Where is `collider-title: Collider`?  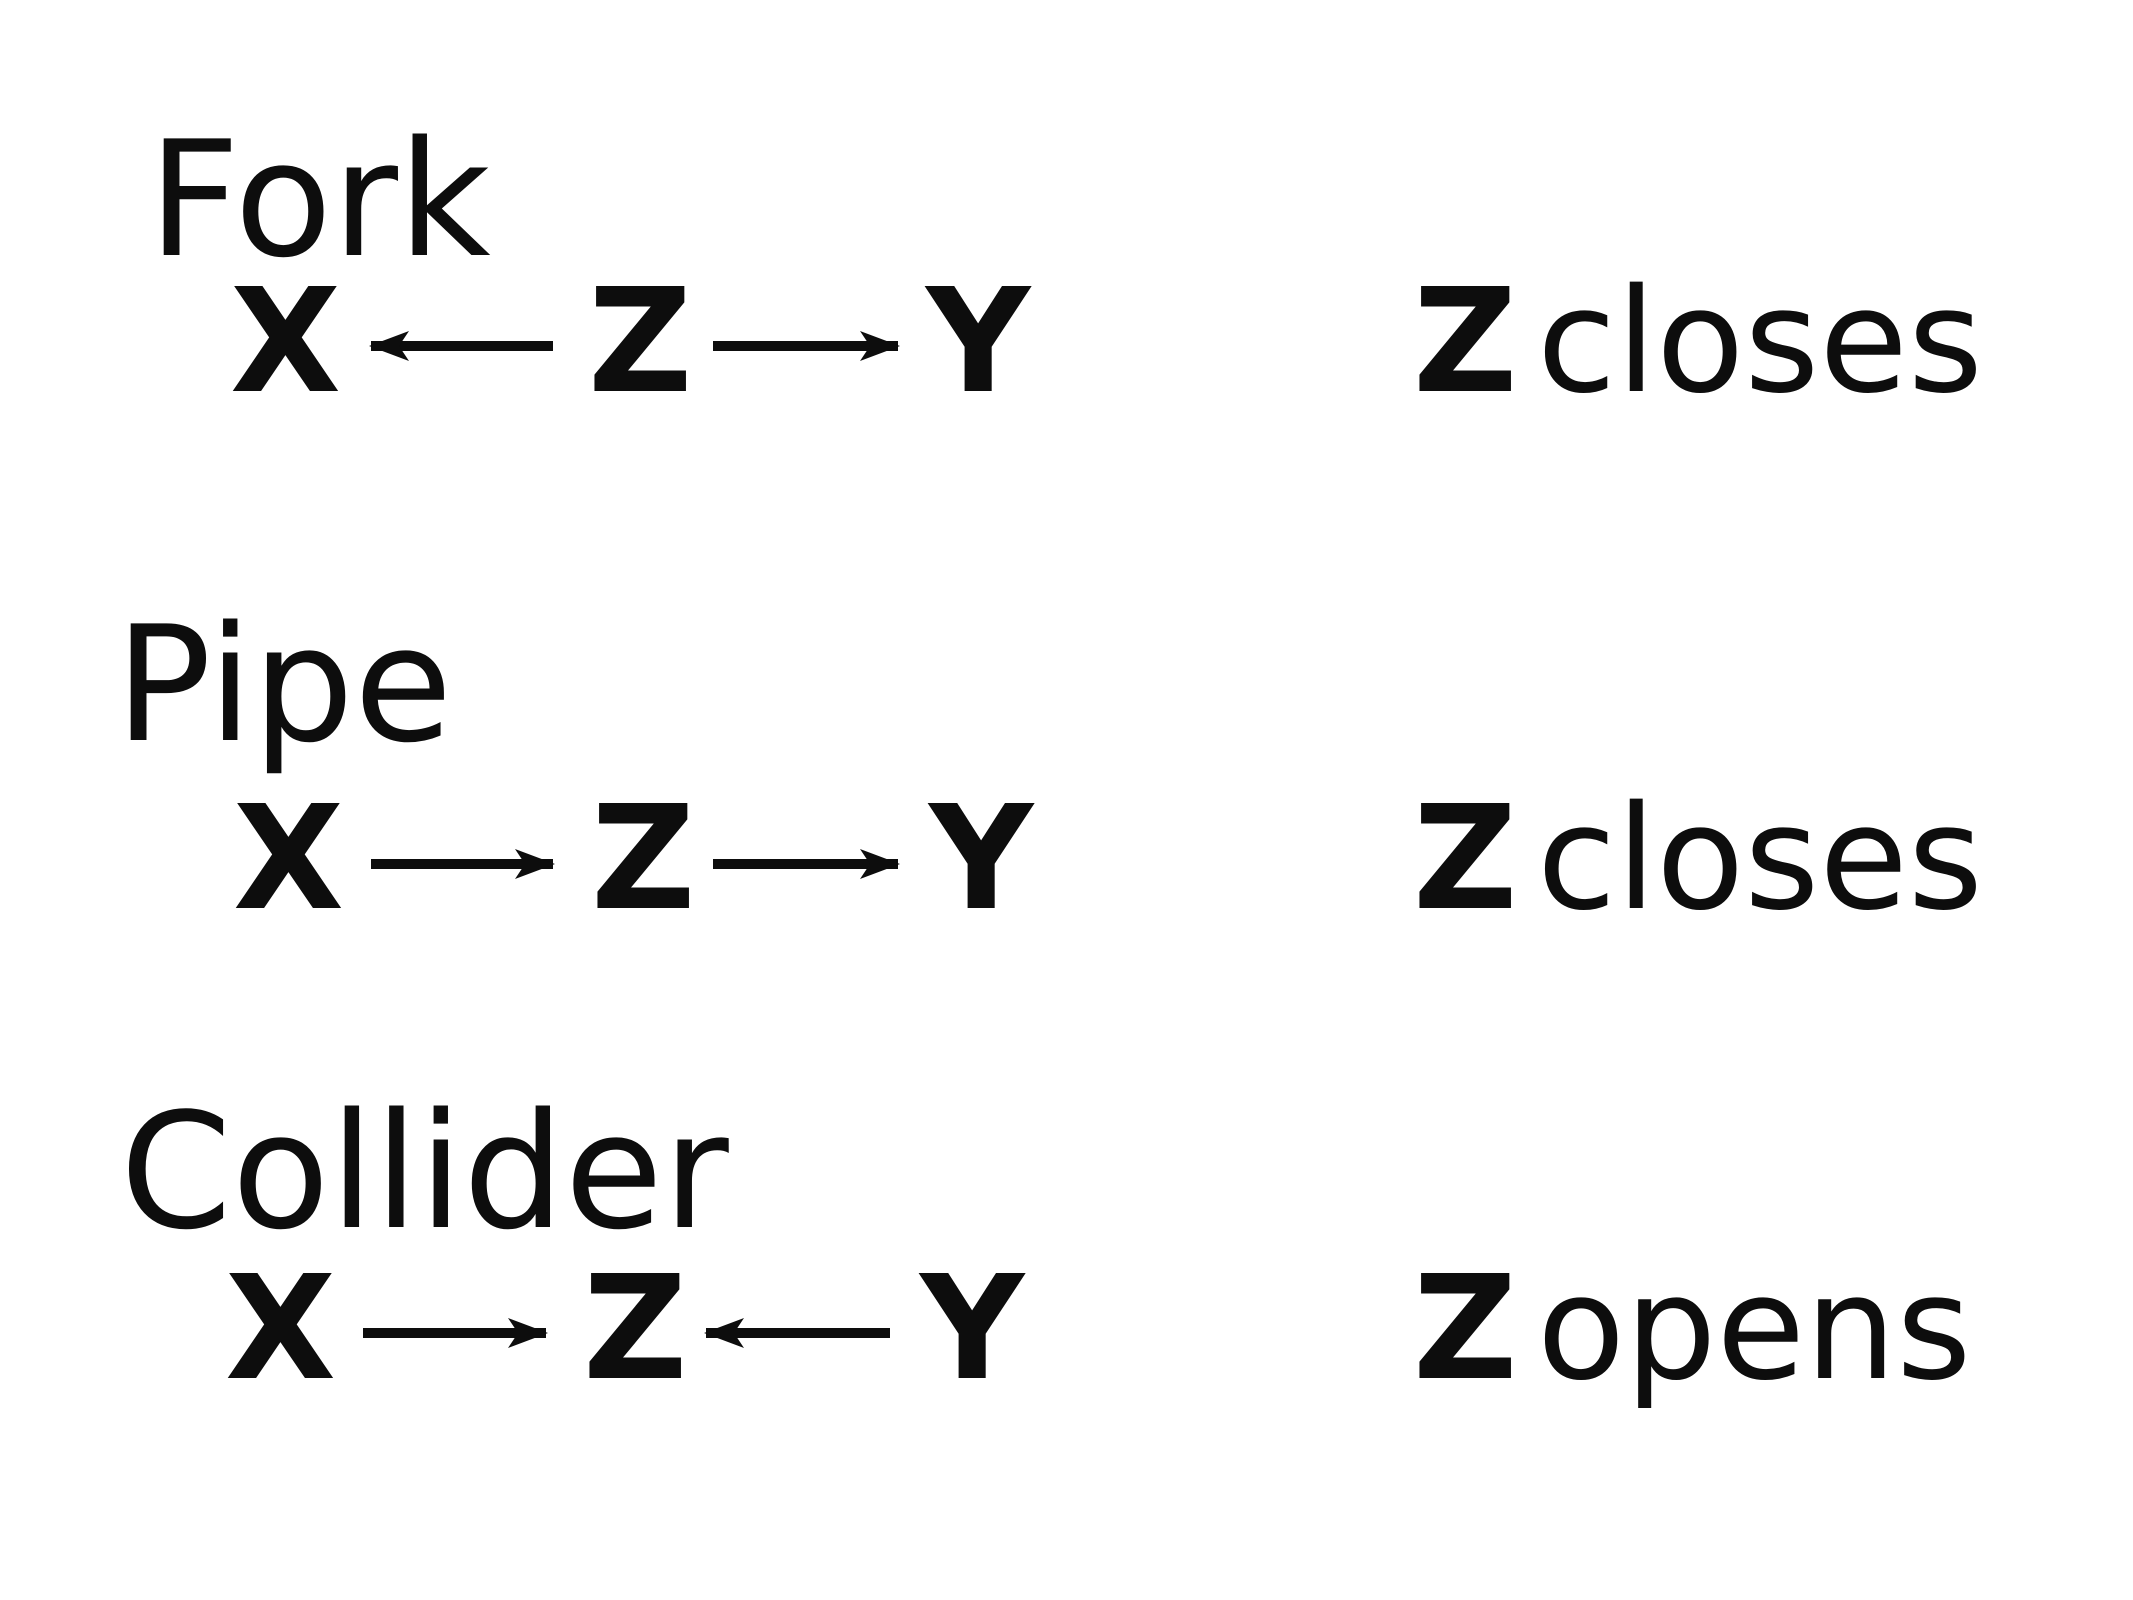 collider-title: Collider is located at coordinates (424, 1171).